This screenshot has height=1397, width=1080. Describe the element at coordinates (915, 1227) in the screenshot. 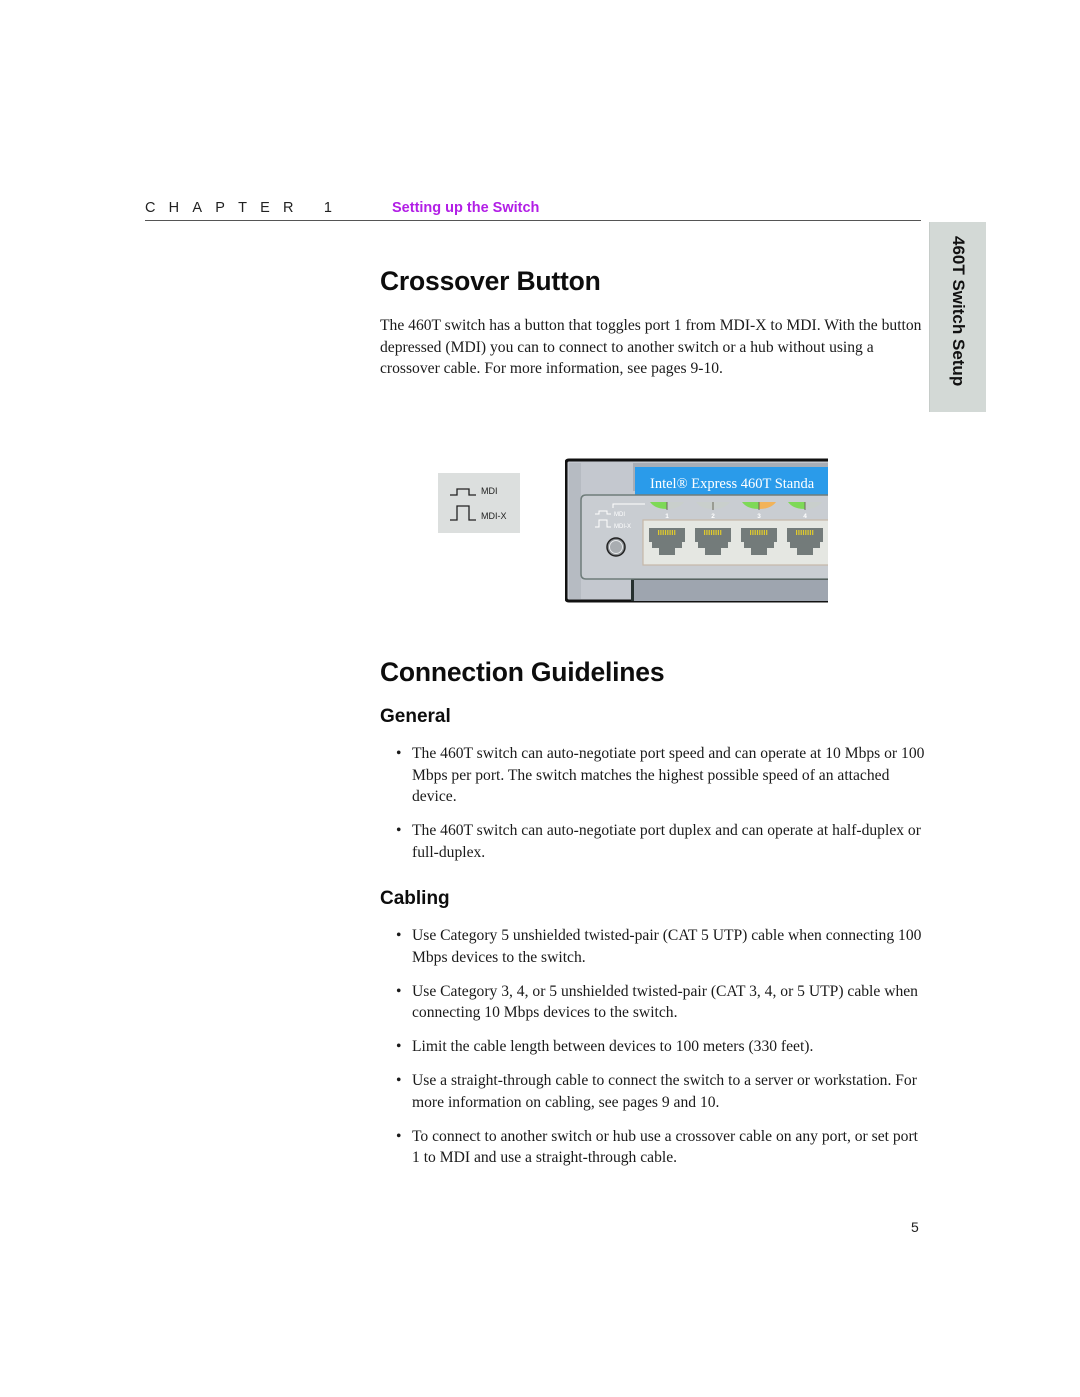

I see `page-number: 5` at that location.